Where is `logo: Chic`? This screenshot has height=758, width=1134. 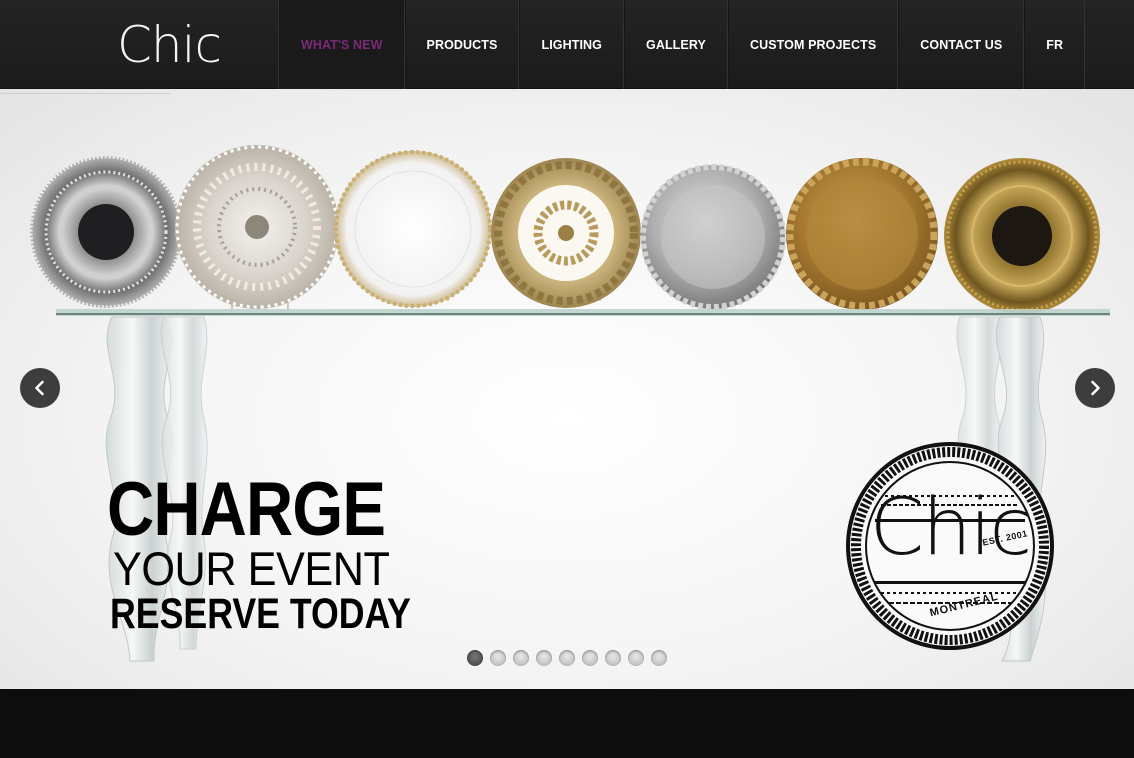
logo: Chic is located at coordinates (169, 45).